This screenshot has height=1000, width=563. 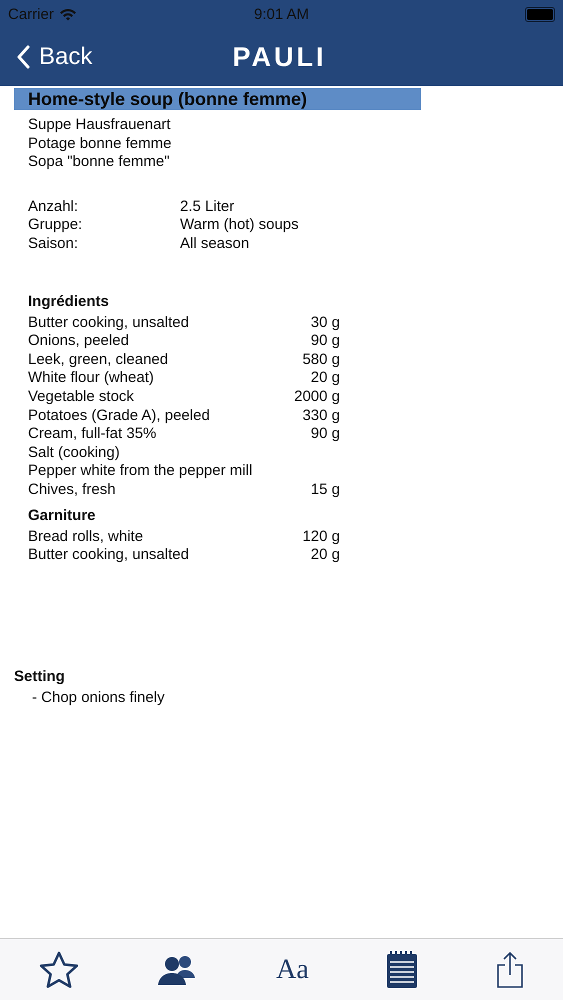 I want to click on method-step: - Chop onions finely, so click(x=288, y=698).